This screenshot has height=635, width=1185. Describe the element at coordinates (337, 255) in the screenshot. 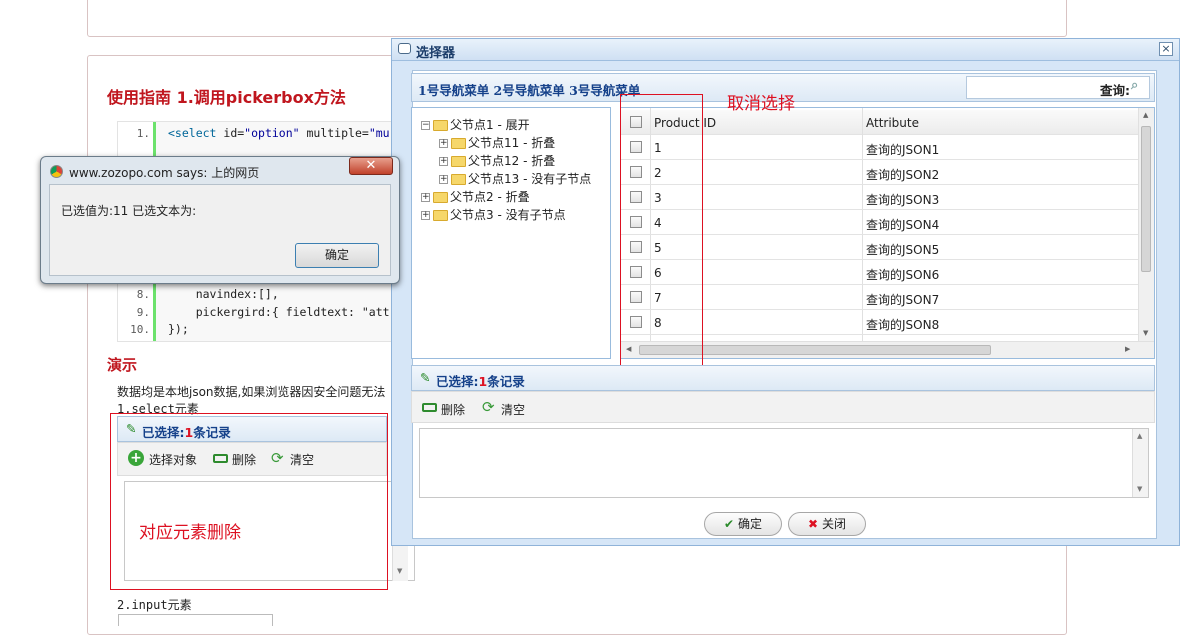

I see `alert-ok-button: 确定` at that location.